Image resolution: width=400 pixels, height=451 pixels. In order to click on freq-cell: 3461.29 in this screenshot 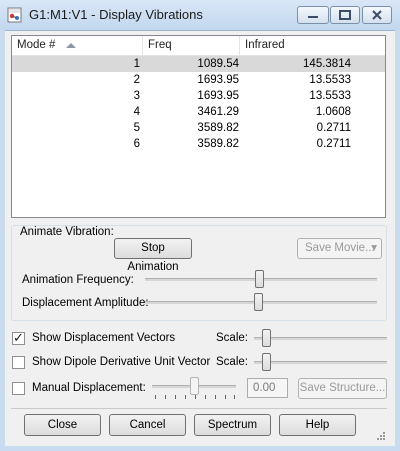, I will do `click(218, 112)`.